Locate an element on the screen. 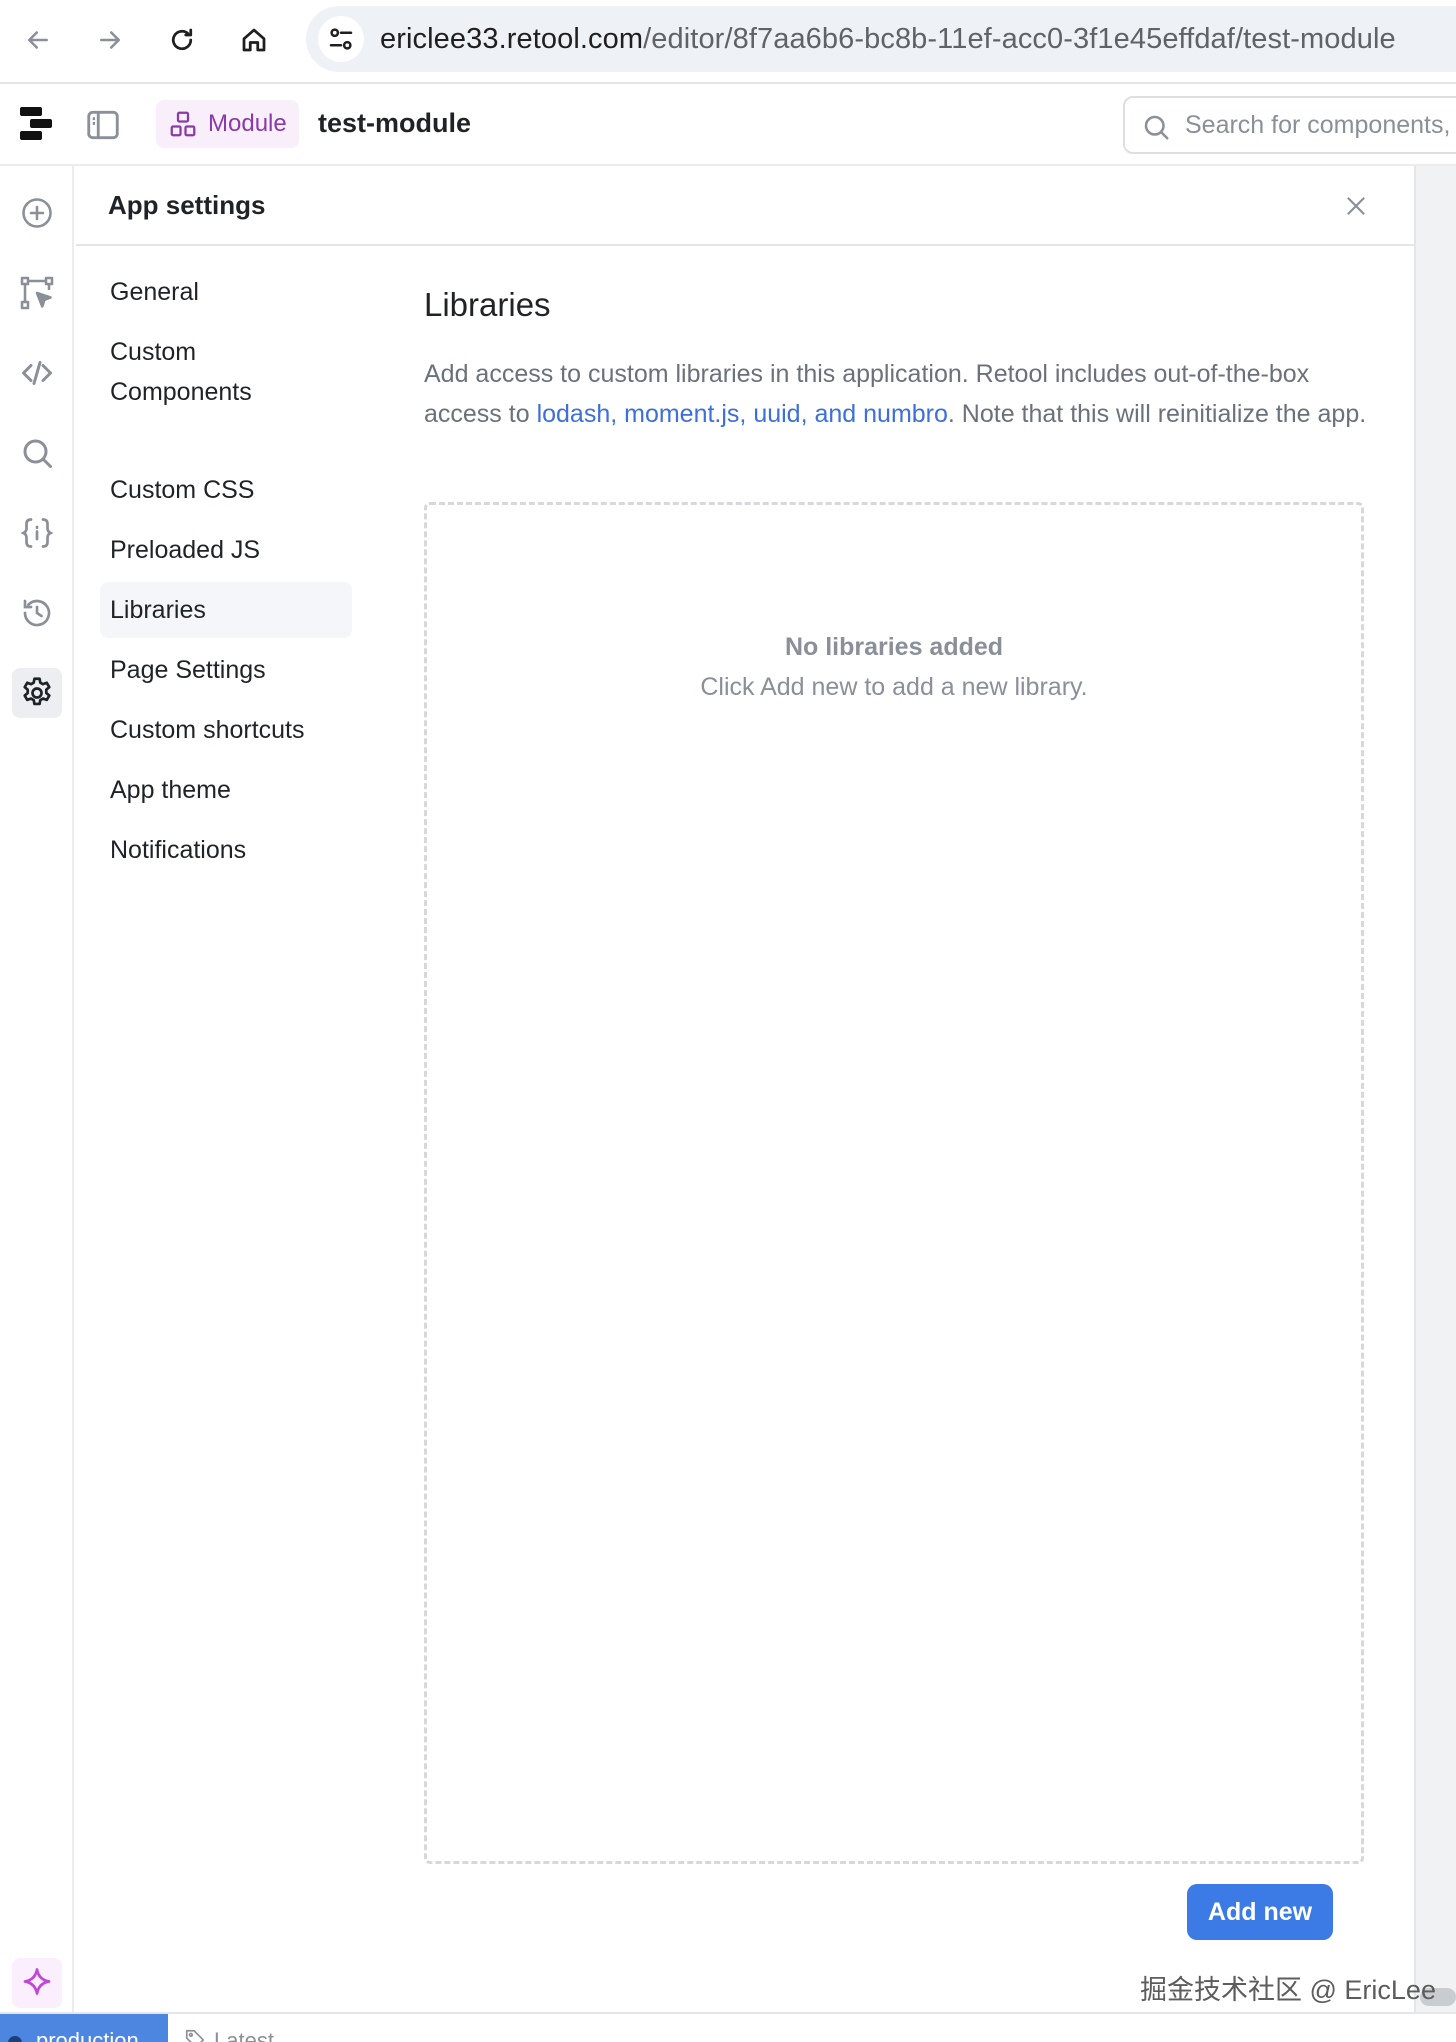  history-icon is located at coordinates (37, 613).